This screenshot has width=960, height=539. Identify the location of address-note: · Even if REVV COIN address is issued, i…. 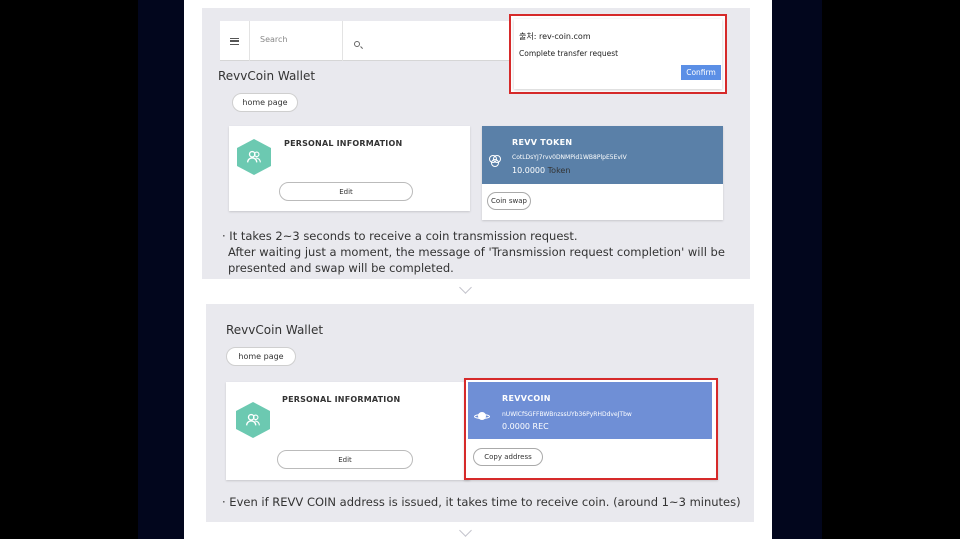
(481, 502).